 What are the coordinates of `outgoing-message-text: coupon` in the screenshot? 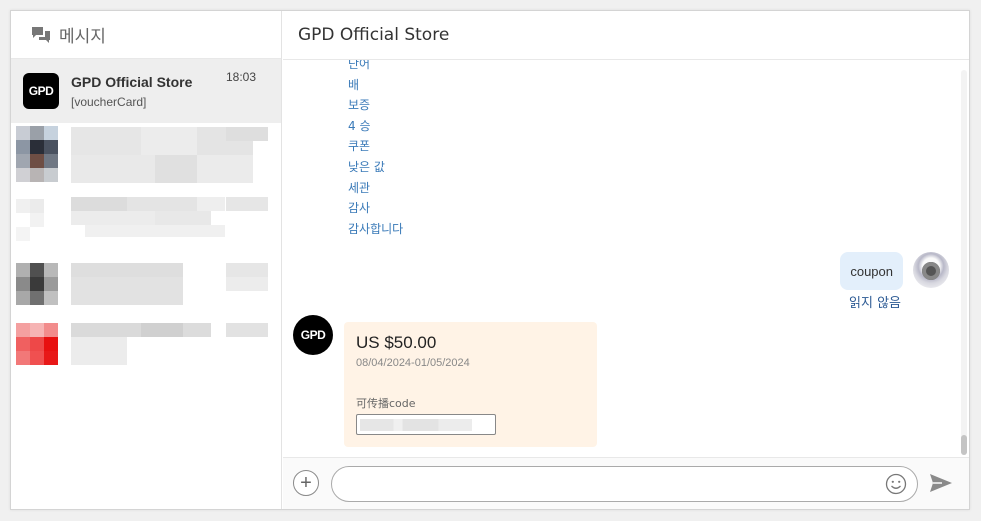 It's located at (871, 271).